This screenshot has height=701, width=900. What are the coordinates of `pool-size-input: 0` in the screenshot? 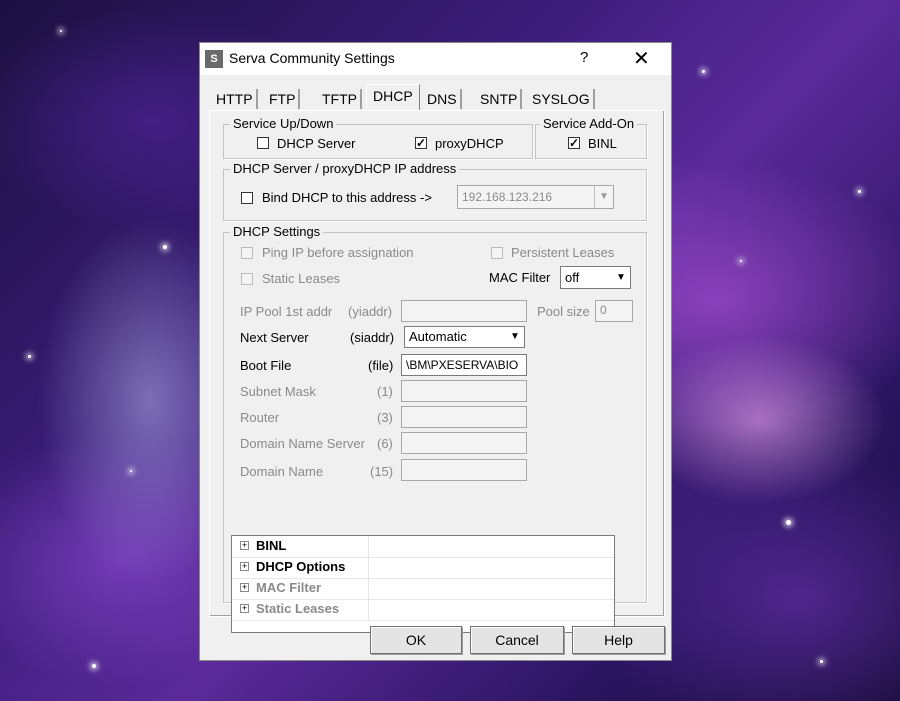 It's located at (614, 311).